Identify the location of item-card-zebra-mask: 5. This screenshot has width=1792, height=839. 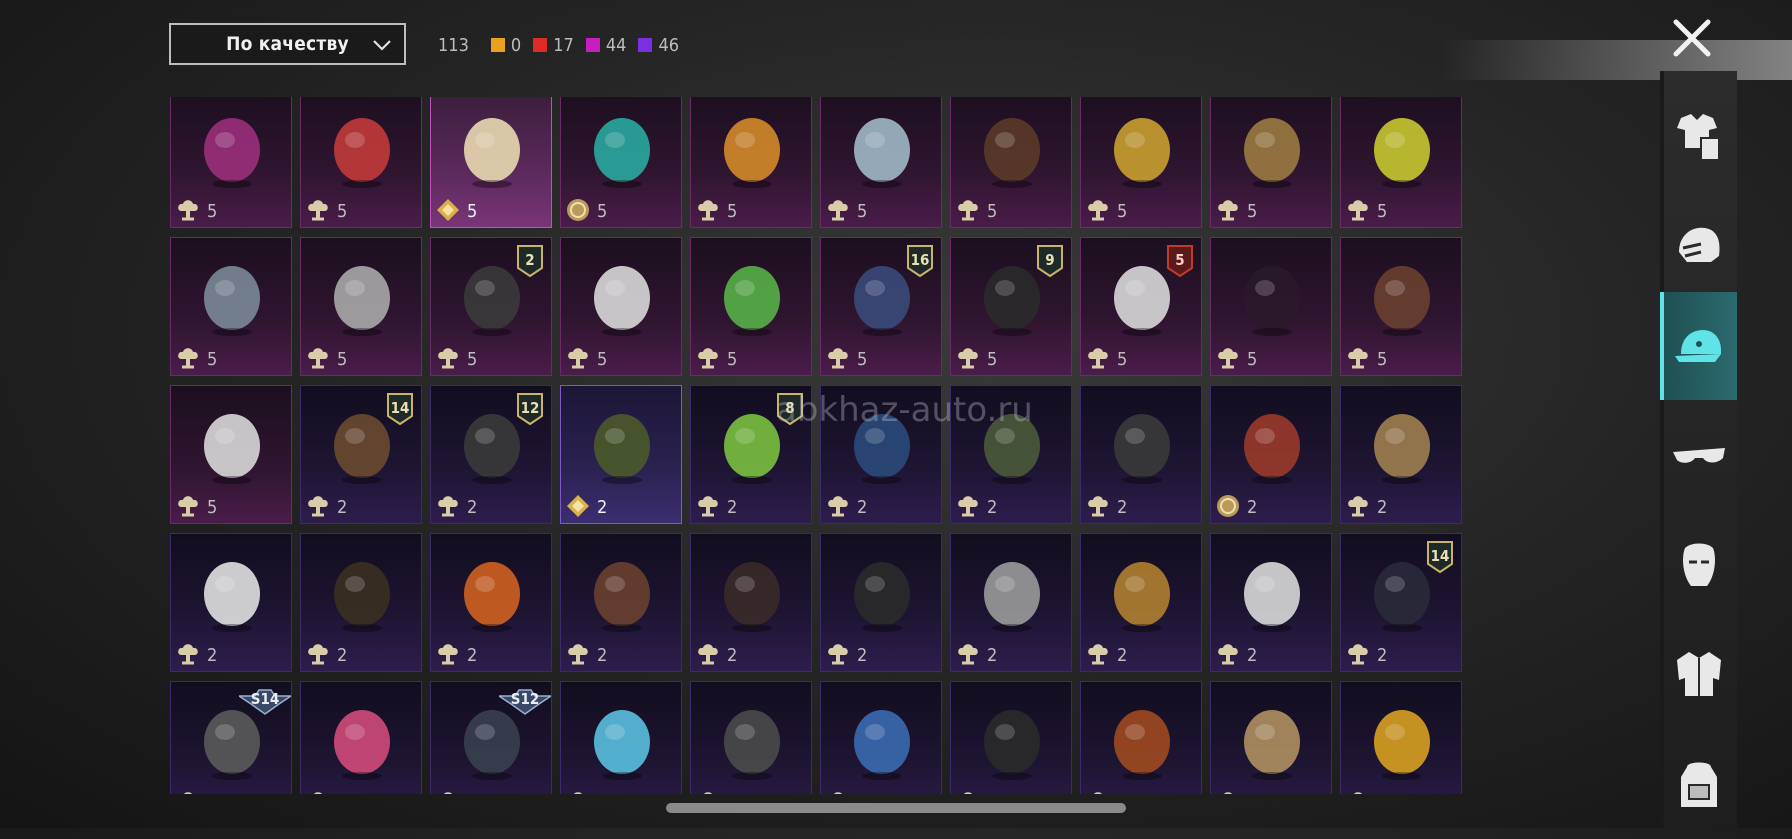
(621, 306).